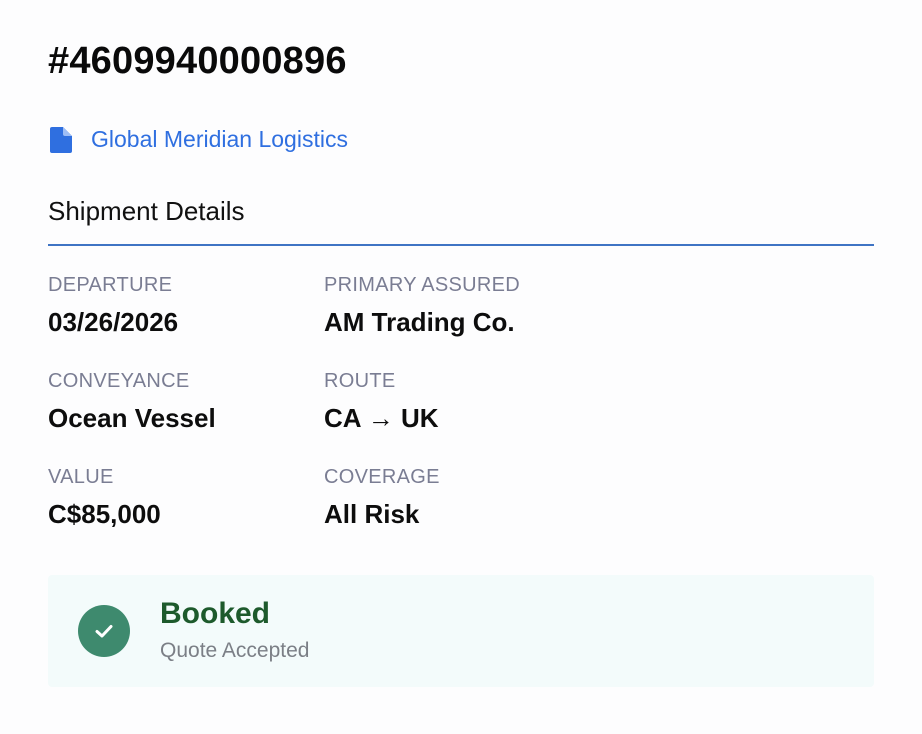 The height and width of the screenshot is (734, 922). I want to click on check-icon, so click(104, 631).